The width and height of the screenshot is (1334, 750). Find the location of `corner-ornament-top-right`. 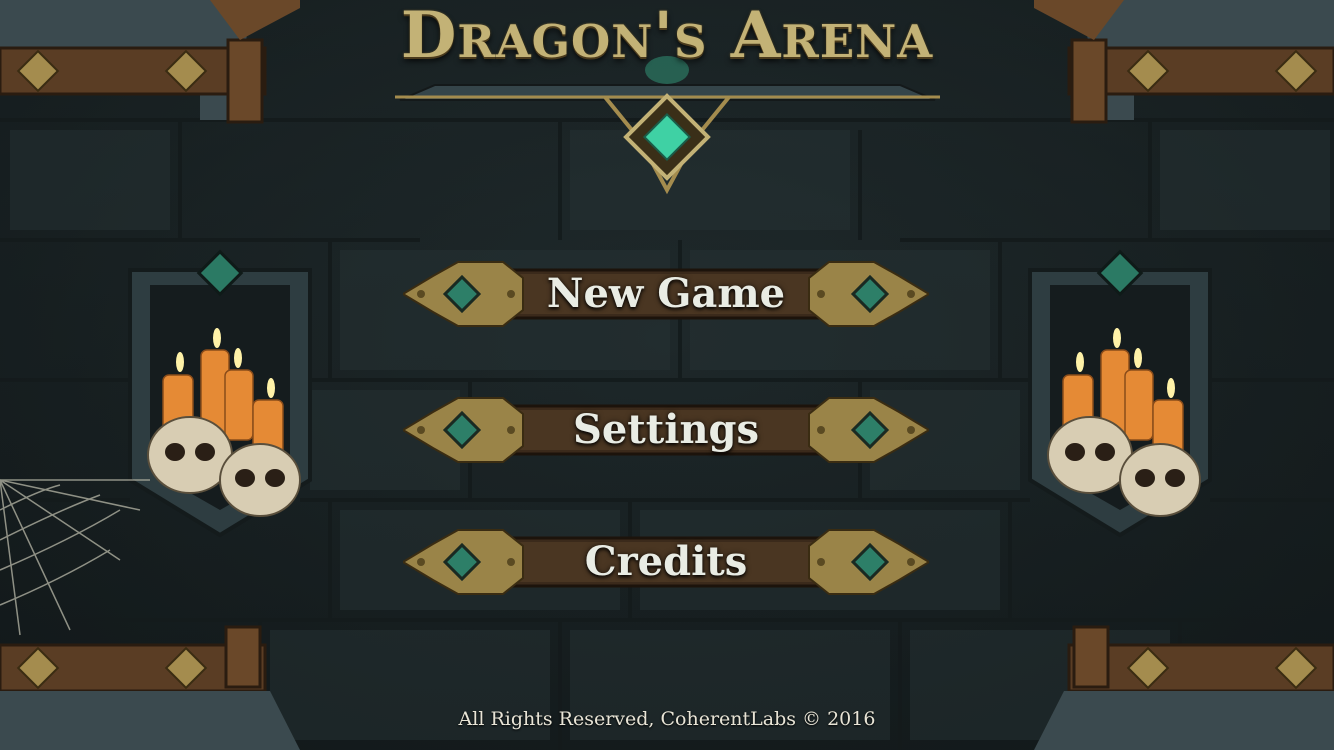

corner-ornament-top-right is located at coordinates (1184, 62).